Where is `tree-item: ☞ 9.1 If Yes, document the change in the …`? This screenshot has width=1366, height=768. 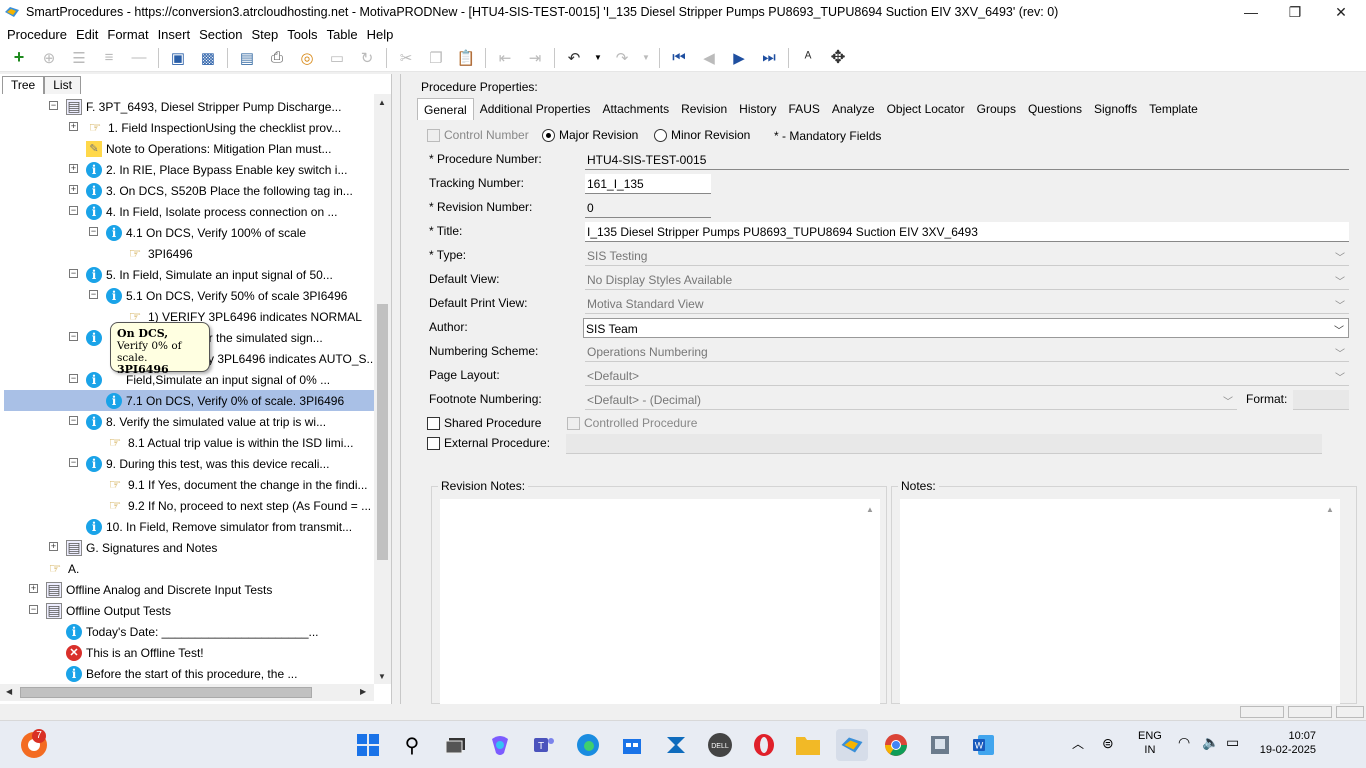 tree-item: ☞ 9.1 If Yes, document the change in the … is located at coordinates (237, 484).